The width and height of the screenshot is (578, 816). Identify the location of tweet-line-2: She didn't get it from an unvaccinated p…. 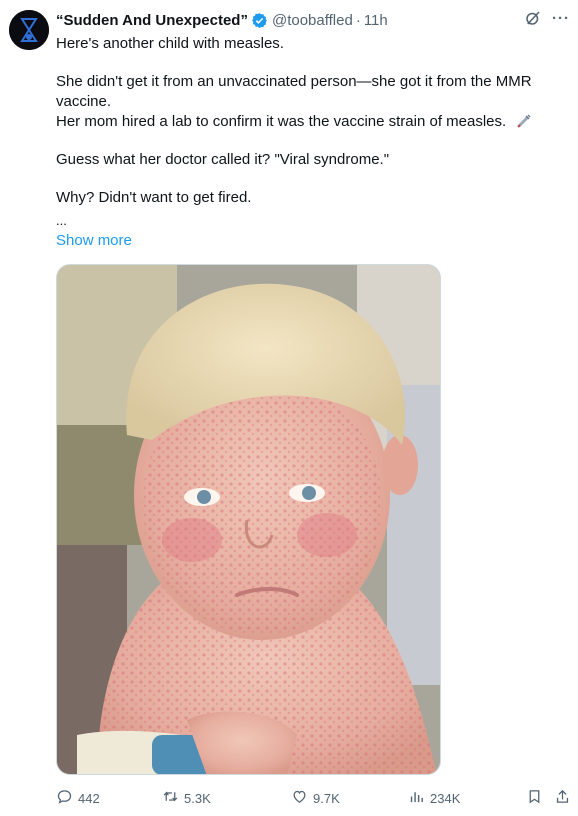
(294, 91).